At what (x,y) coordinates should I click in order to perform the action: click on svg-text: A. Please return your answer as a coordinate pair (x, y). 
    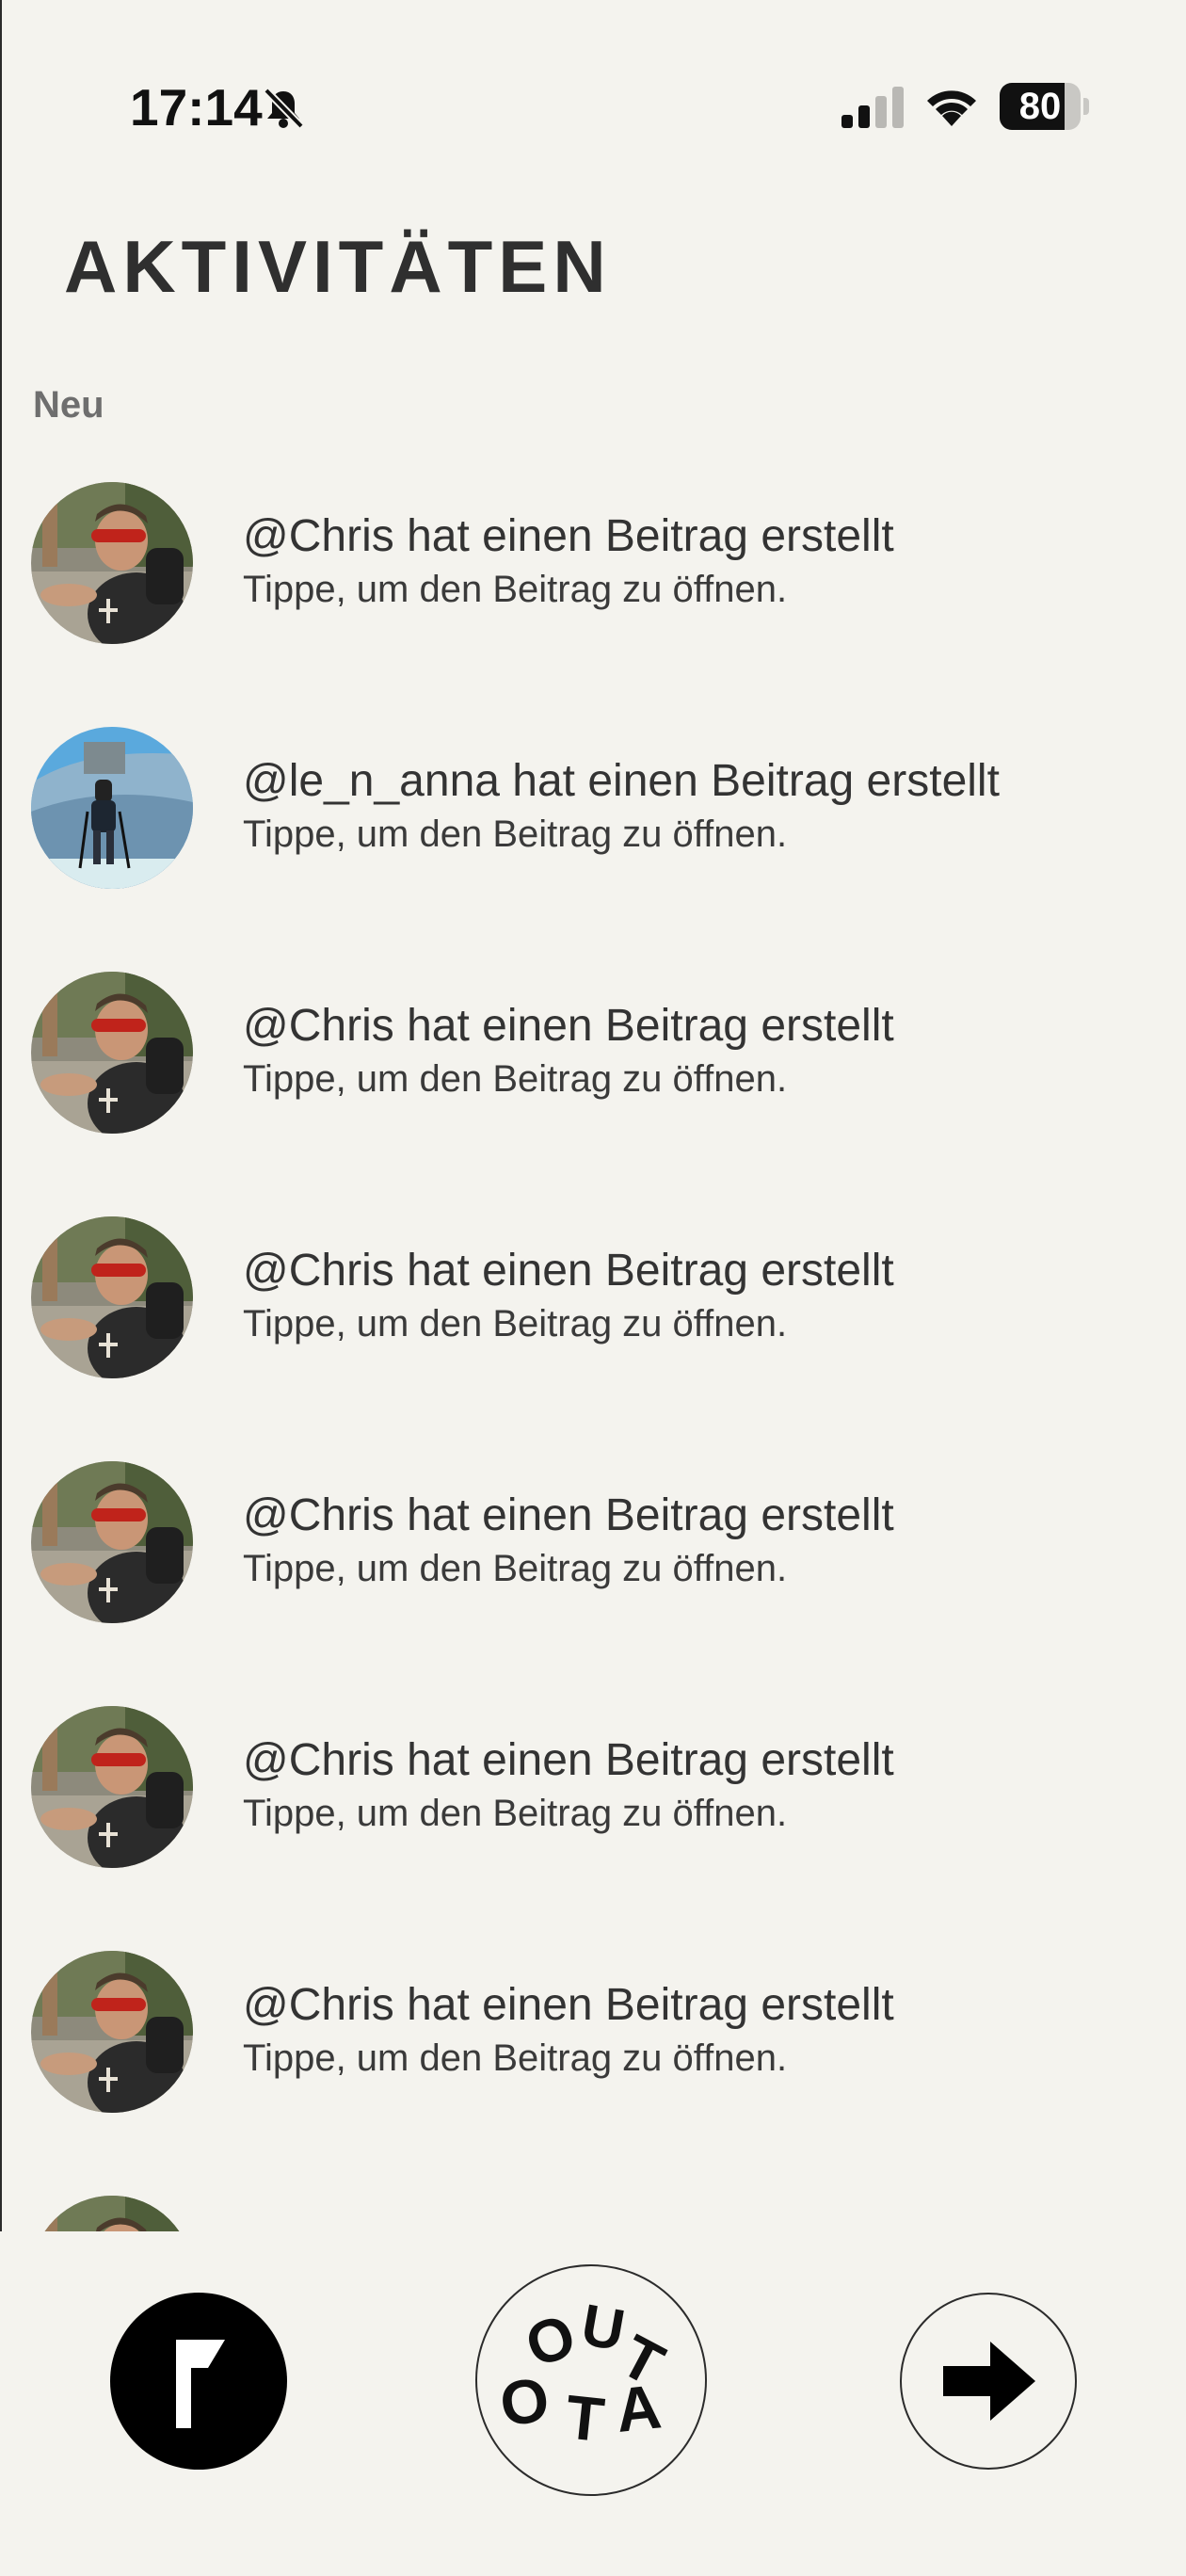
    Looking at the image, I should click on (639, 2408).